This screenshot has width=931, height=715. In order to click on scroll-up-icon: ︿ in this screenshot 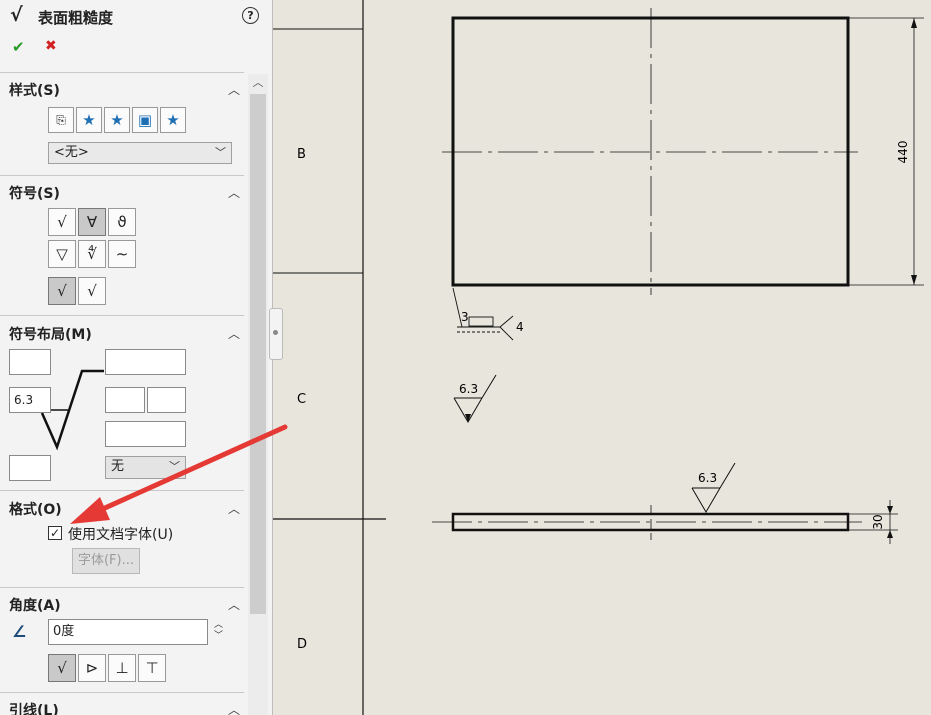, I will do `click(258, 83)`.